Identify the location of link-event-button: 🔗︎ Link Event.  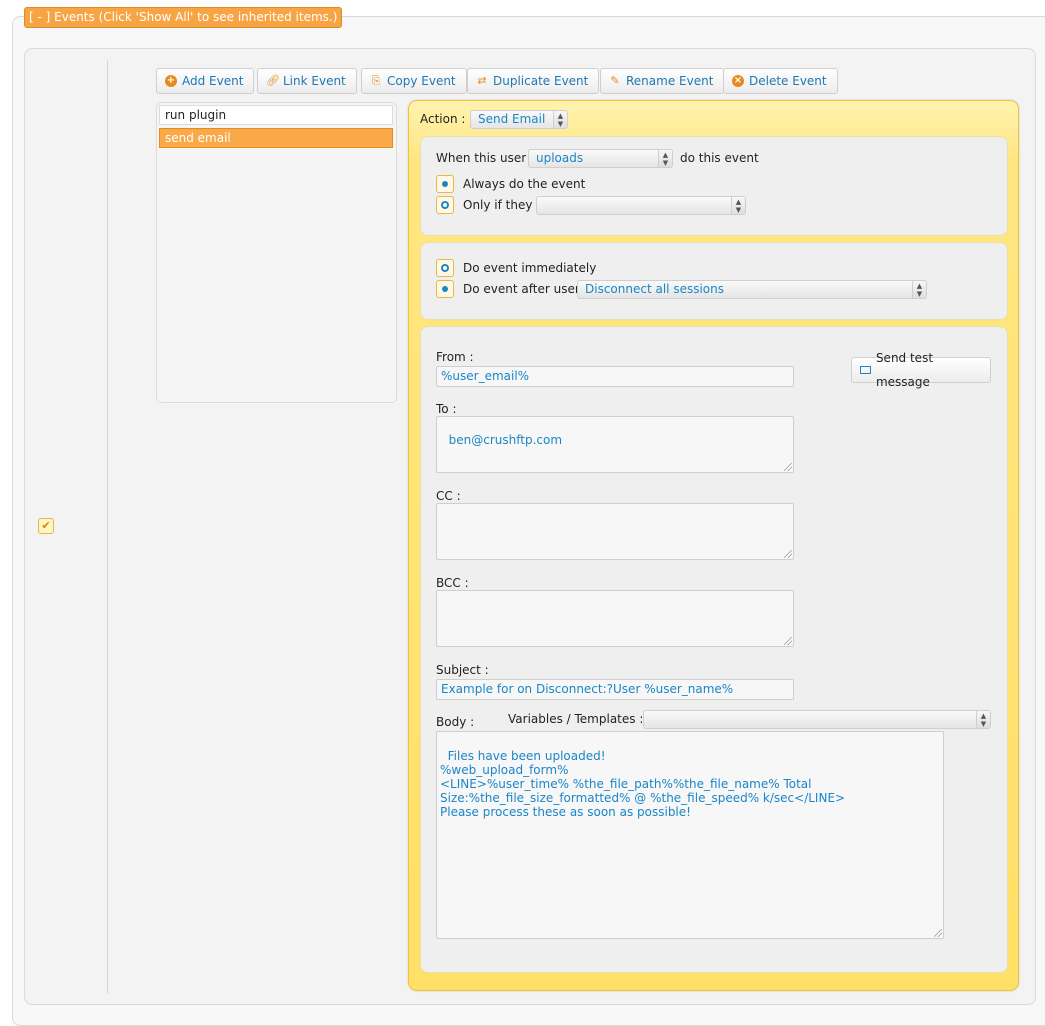
(307, 81).